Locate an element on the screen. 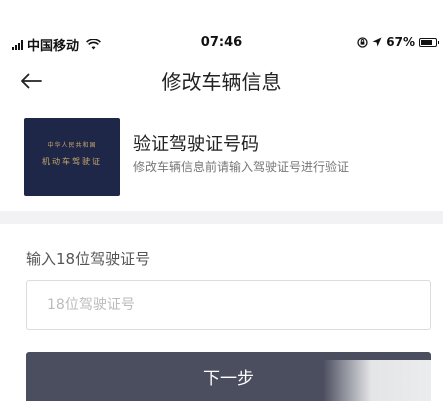 This screenshot has height=401, width=443. next-step-label: 下一步 is located at coordinates (228, 379).